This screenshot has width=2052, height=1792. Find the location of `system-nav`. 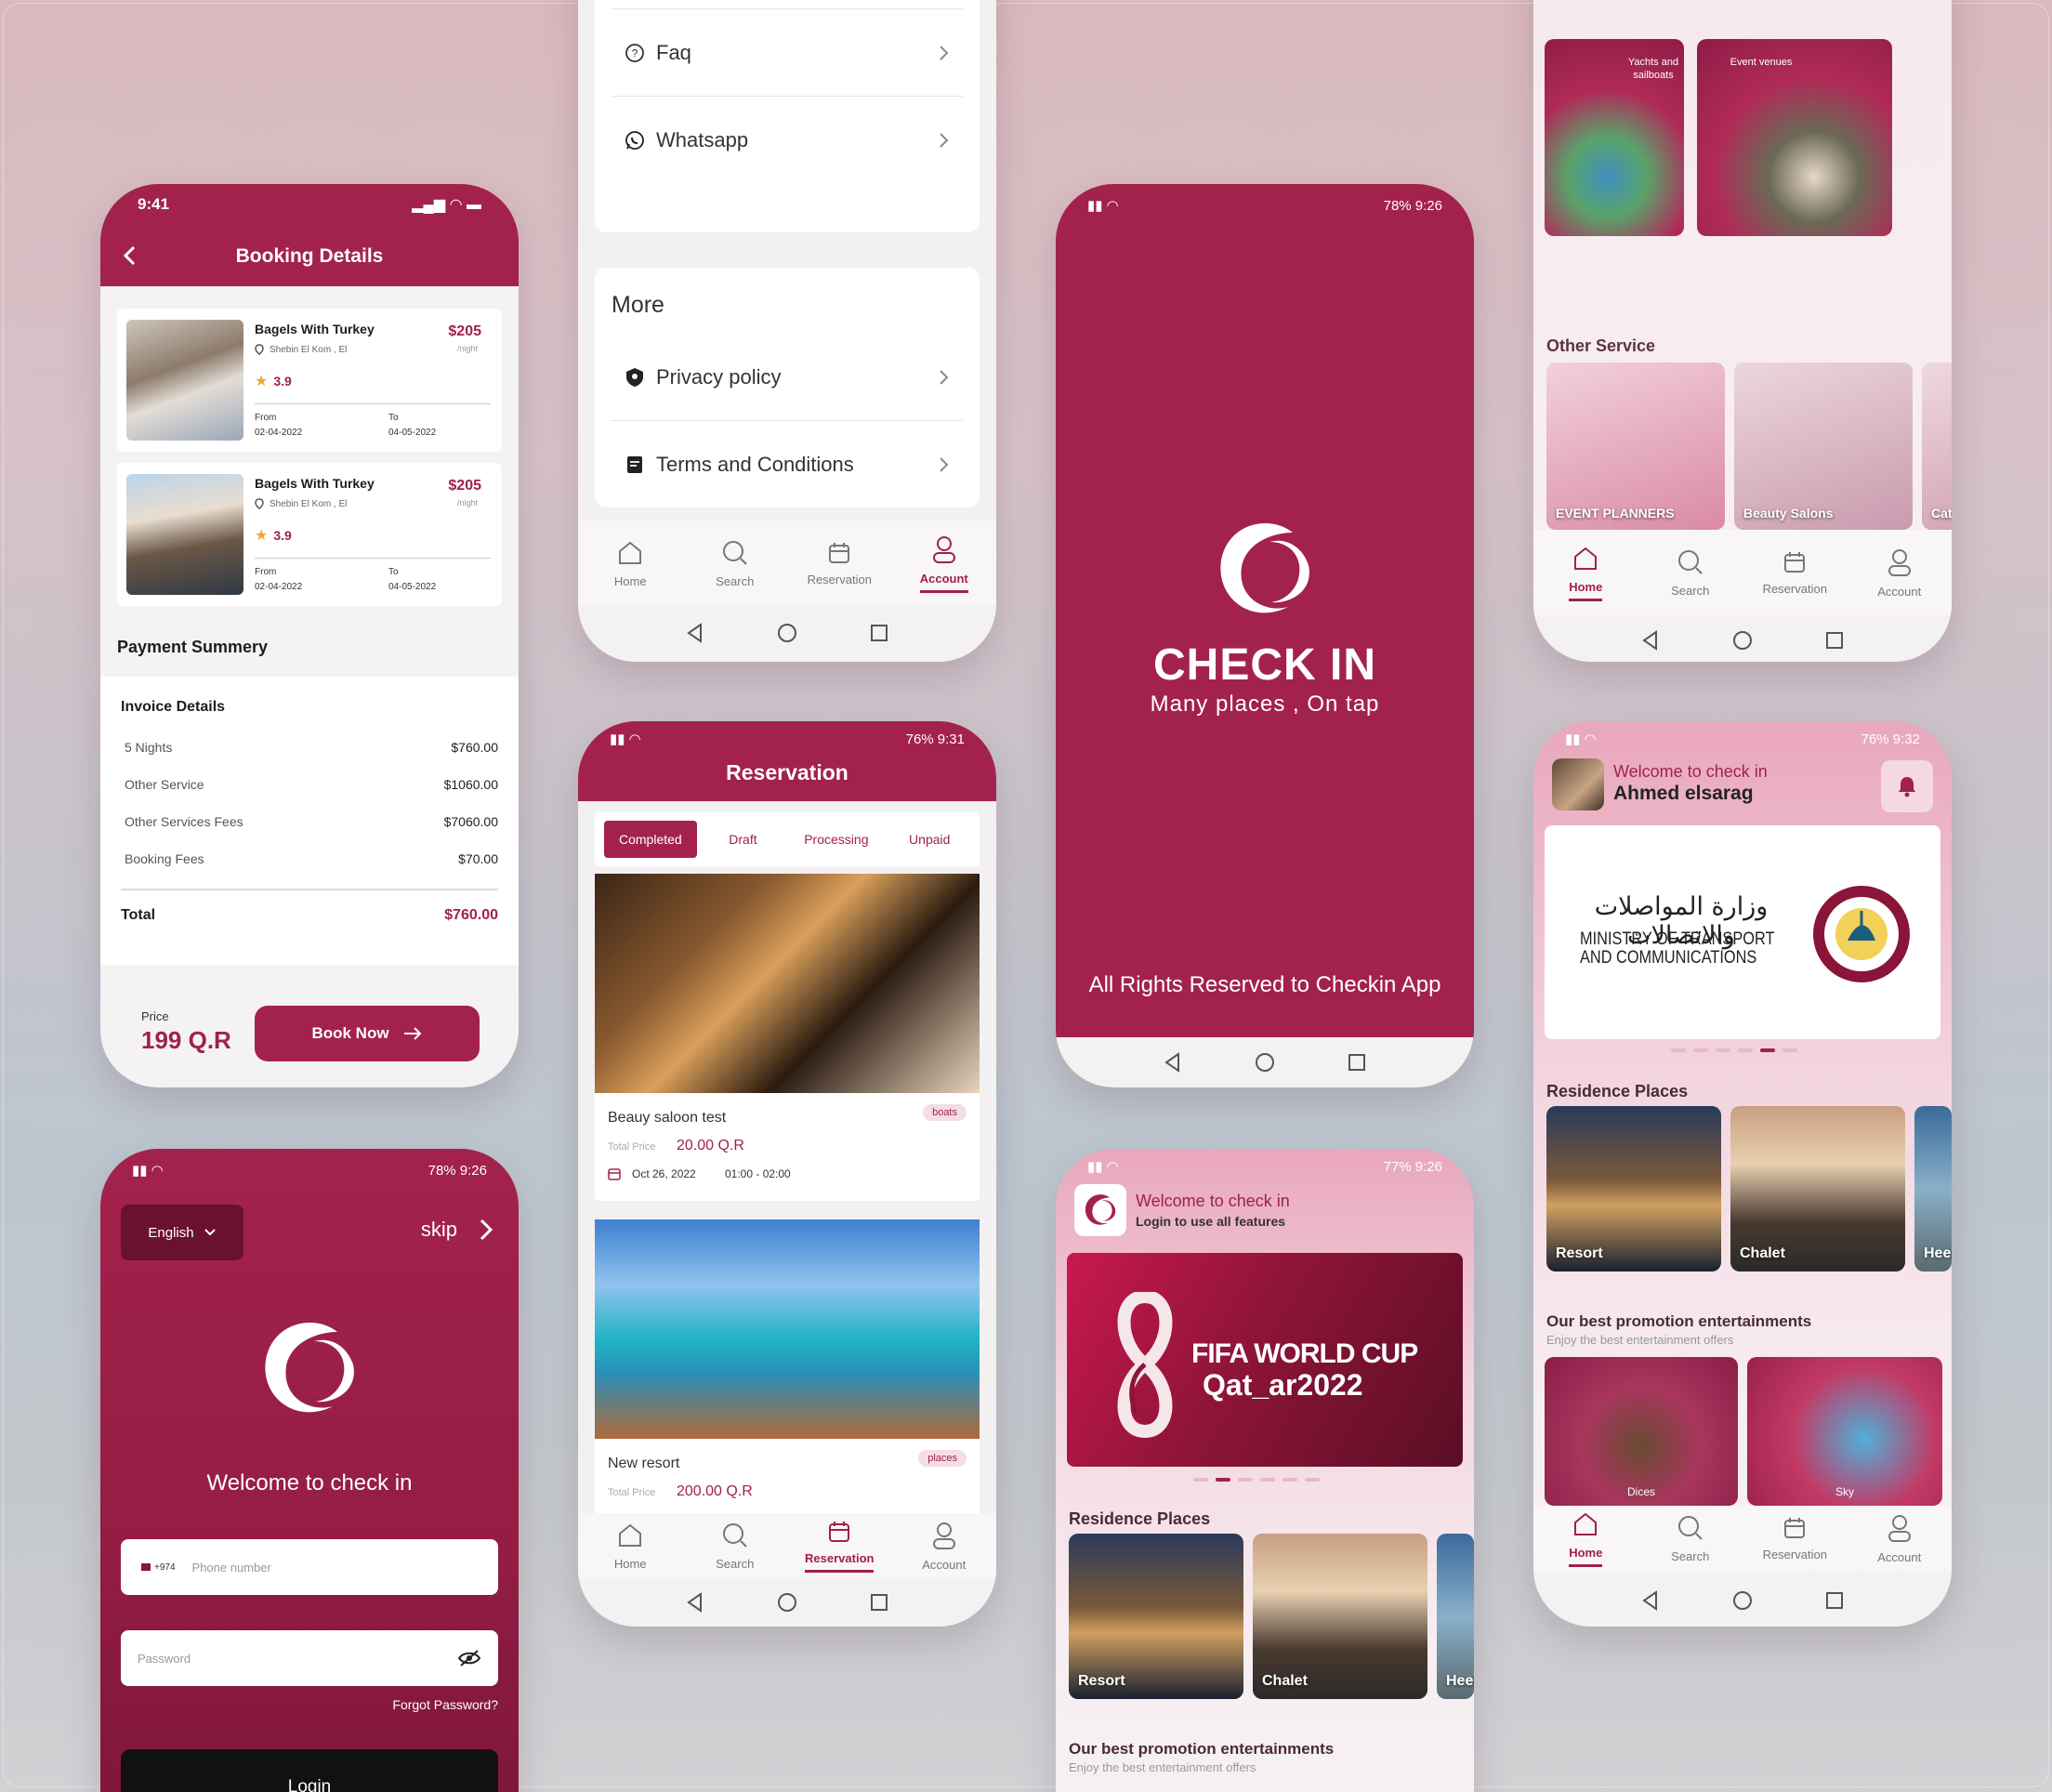

system-nav is located at coordinates (1742, 1601).